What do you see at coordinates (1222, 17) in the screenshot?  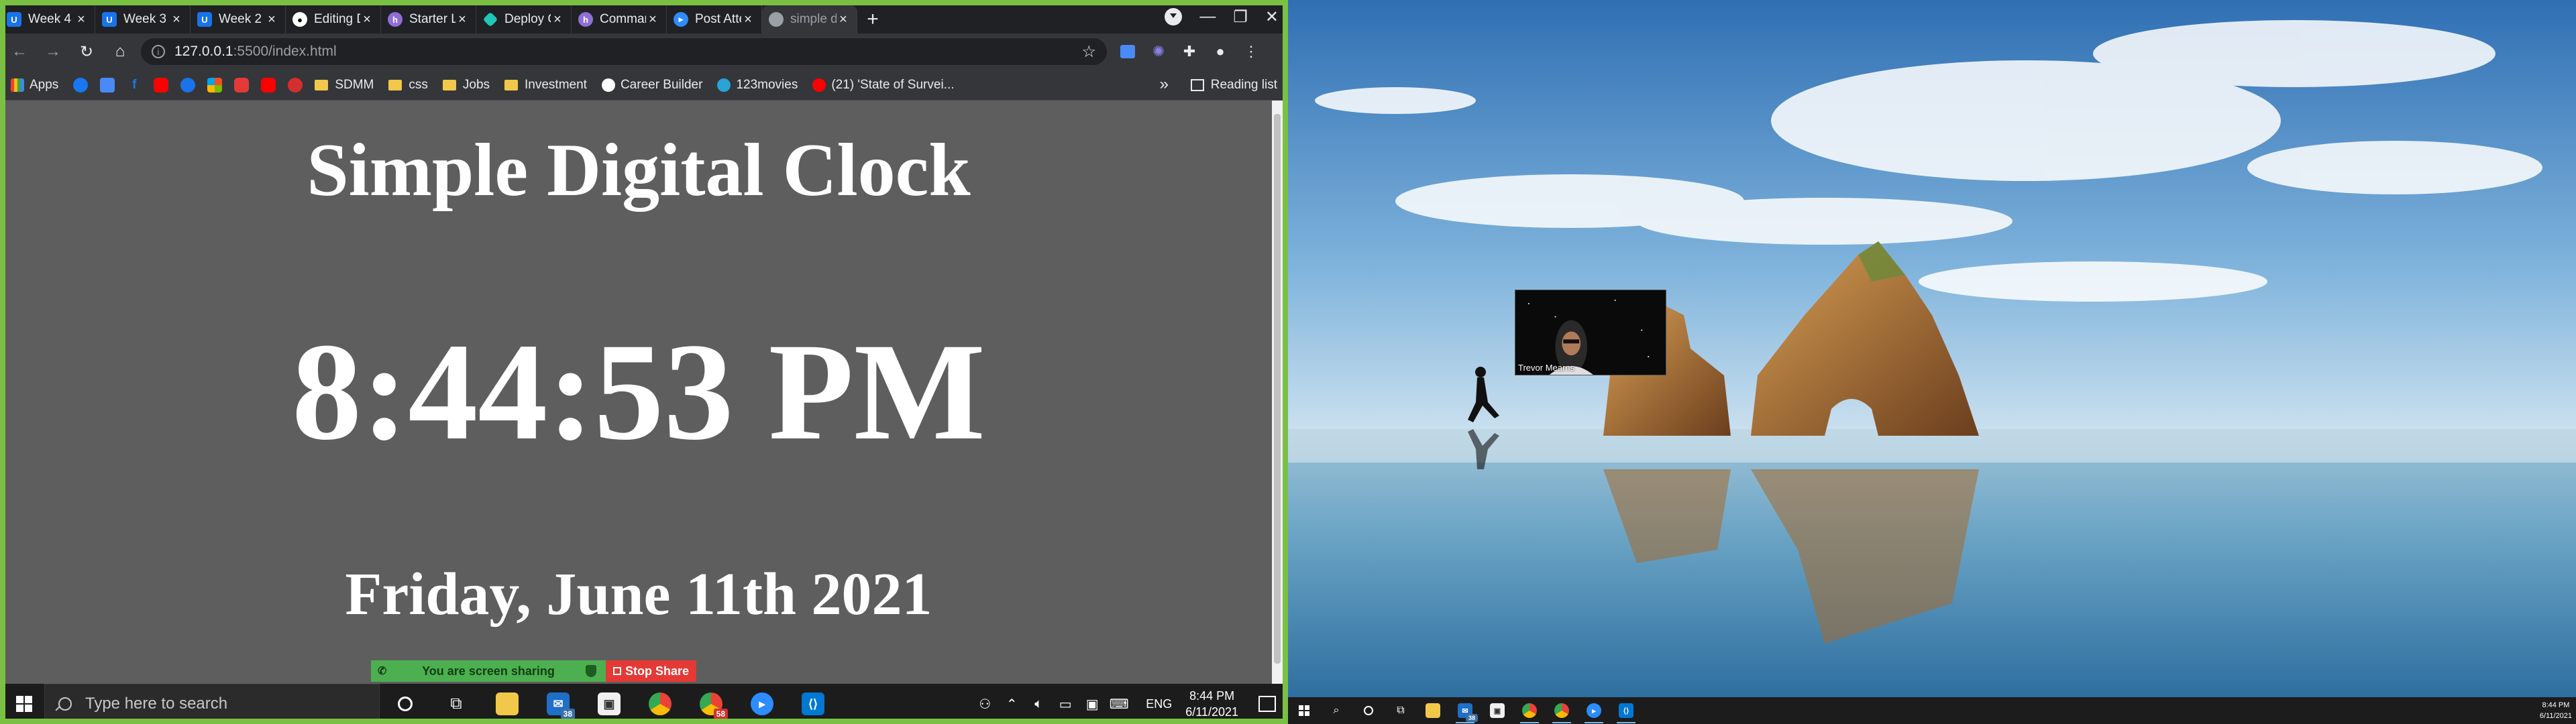 I see `window-controls: — ❐ ✕` at bounding box center [1222, 17].